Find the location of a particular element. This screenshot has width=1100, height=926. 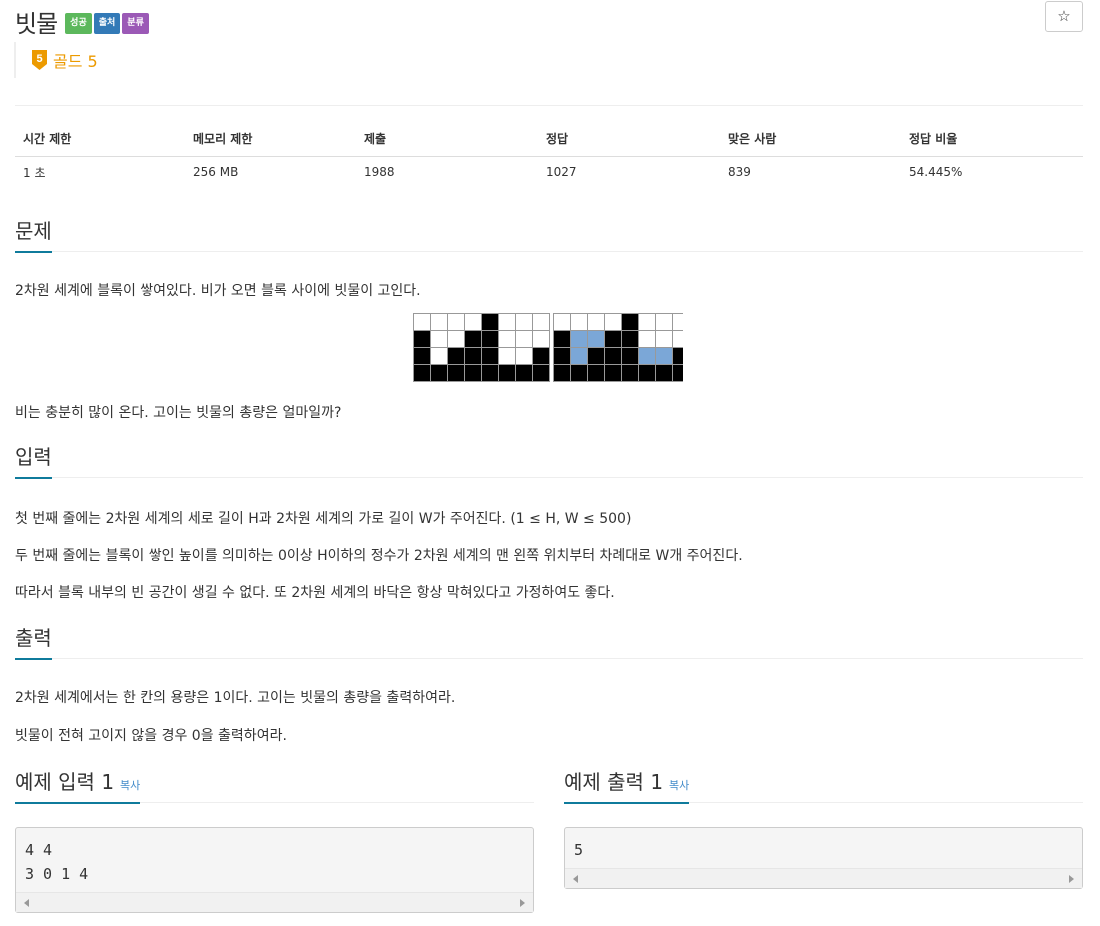

section-output-header: 출력 is located at coordinates (549, 641).